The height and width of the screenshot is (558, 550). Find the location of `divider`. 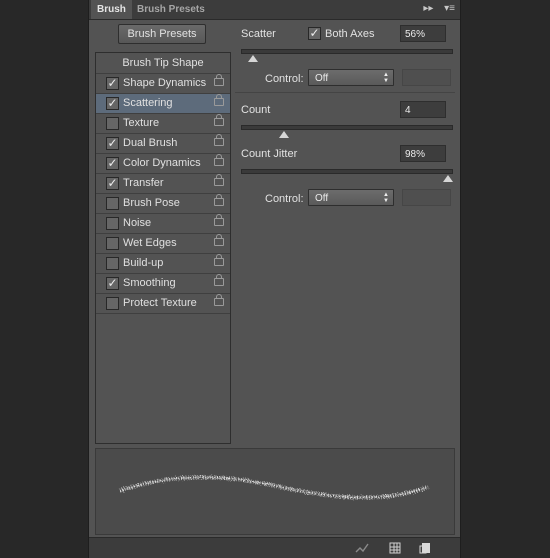

divider is located at coordinates (345, 92).